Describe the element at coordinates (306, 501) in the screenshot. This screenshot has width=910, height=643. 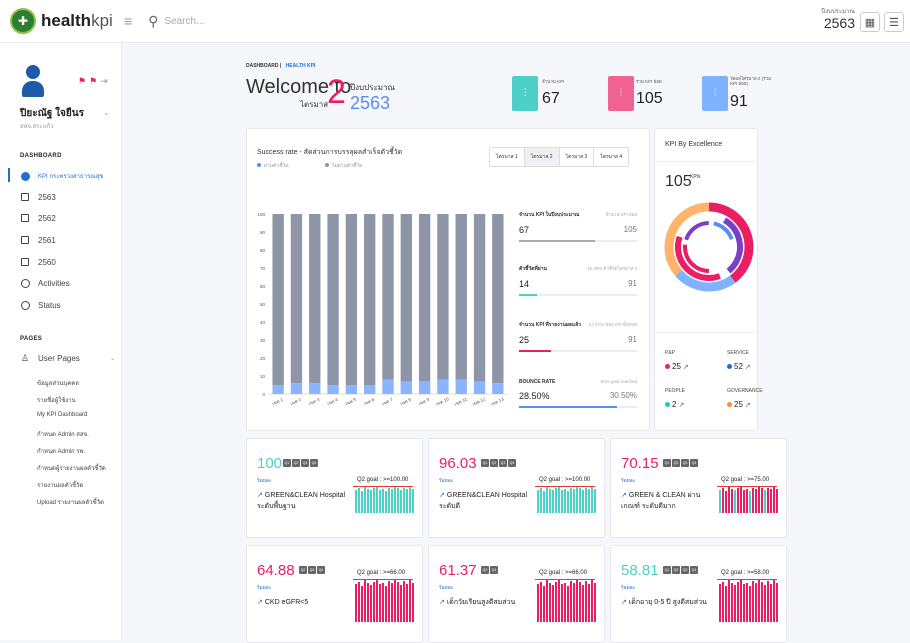
I see `kpi-name: ↗ GREEN&CLEAN Hospital ระดับพื้นฐาน` at that location.